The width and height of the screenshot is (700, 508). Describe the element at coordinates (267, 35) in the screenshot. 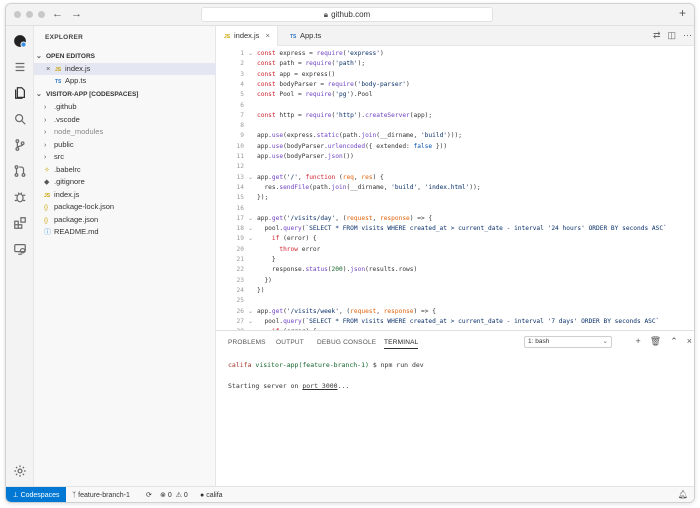

I see `close-tab-icon: ×` at that location.